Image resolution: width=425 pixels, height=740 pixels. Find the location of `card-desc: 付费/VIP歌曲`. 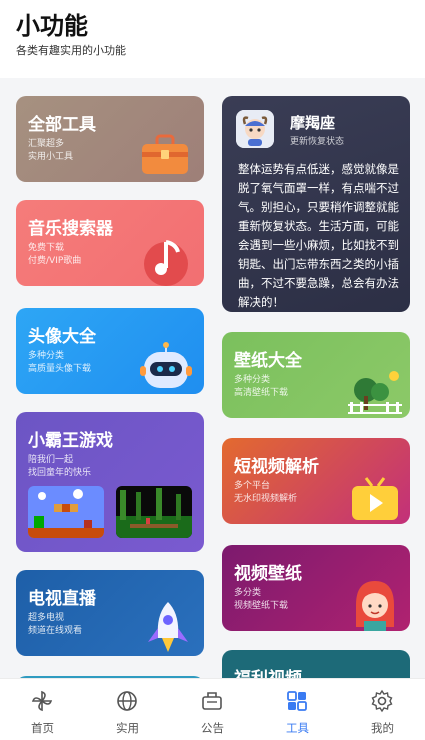

card-desc: 付费/VIP歌曲 is located at coordinates (55, 261).